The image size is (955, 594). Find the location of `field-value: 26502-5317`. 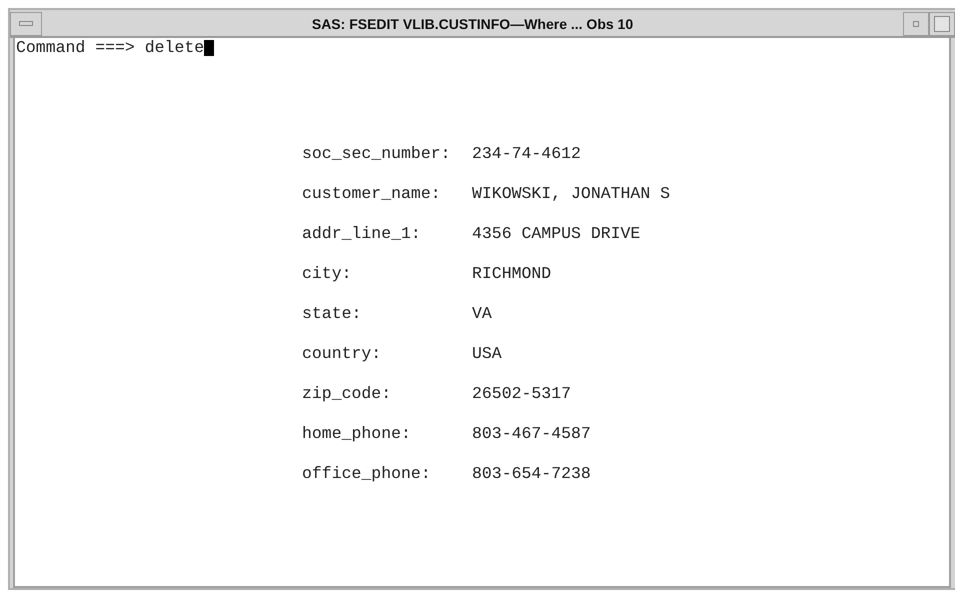

field-value: 26502-5317 is located at coordinates (710, 393).